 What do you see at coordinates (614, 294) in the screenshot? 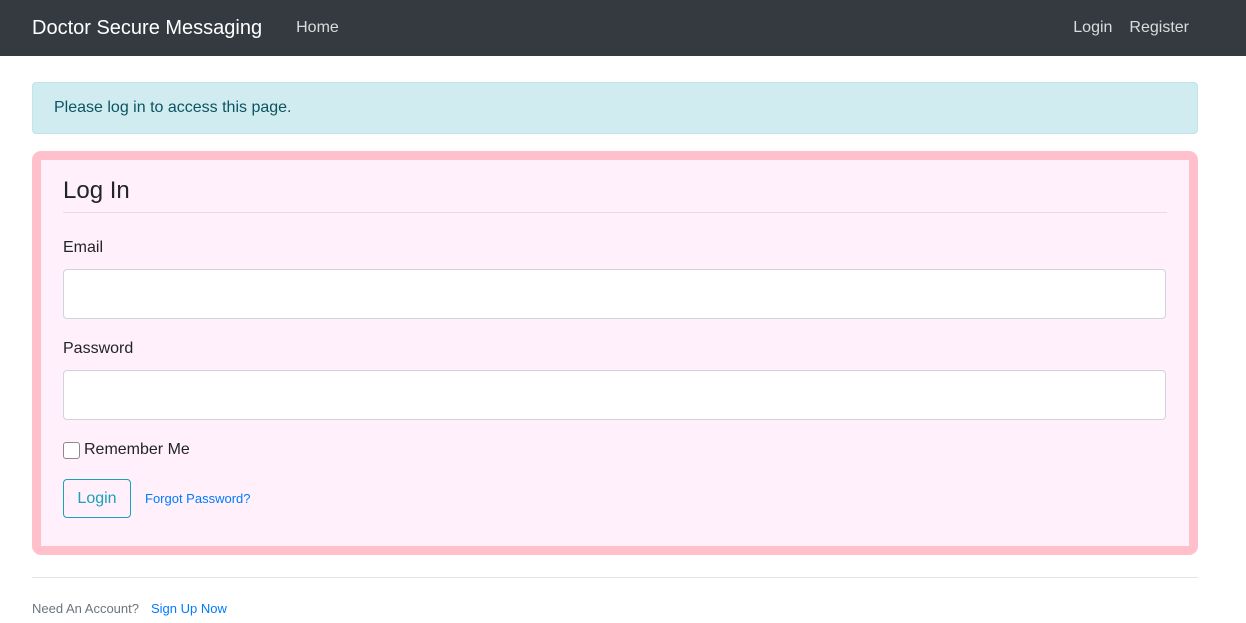
I see `email-field` at bounding box center [614, 294].